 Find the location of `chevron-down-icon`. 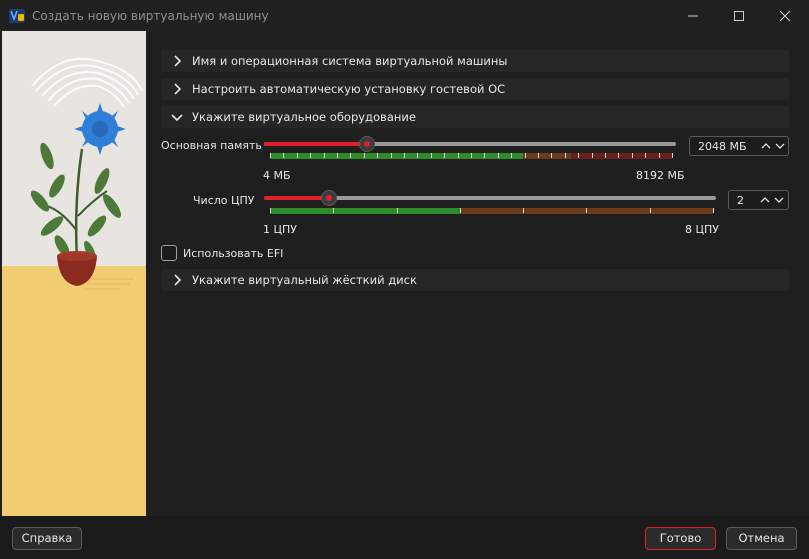

chevron-down-icon is located at coordinates (177, 118).